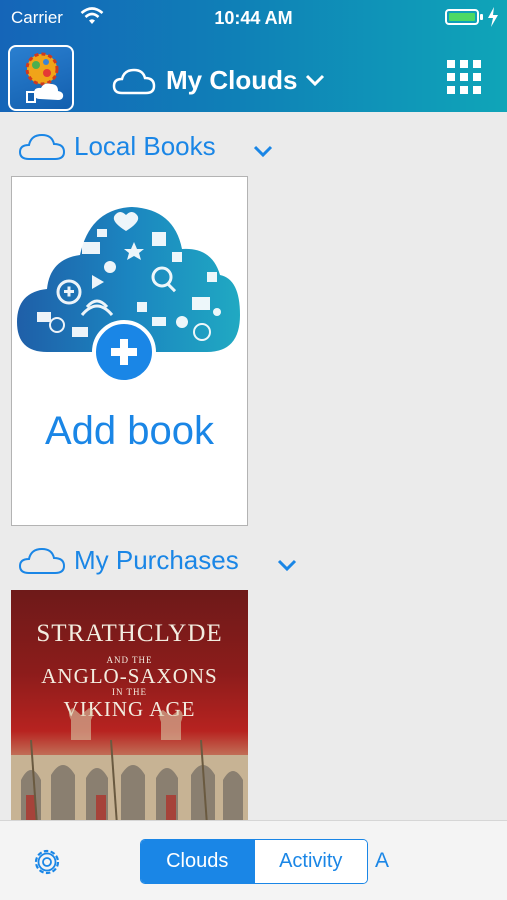  Describe the element at coordinates (145, 145) in the screenshot. I see `section-label: Local Books` at that location.